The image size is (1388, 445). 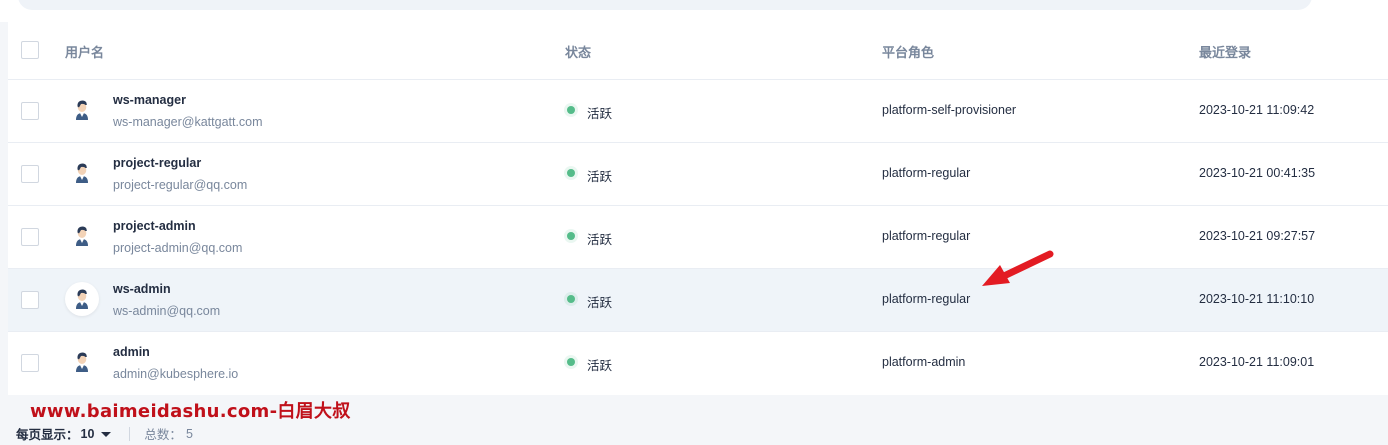 I want to click on watermark: www.baimeidashu.com-白眉大叔, so click(x=190, y=411).